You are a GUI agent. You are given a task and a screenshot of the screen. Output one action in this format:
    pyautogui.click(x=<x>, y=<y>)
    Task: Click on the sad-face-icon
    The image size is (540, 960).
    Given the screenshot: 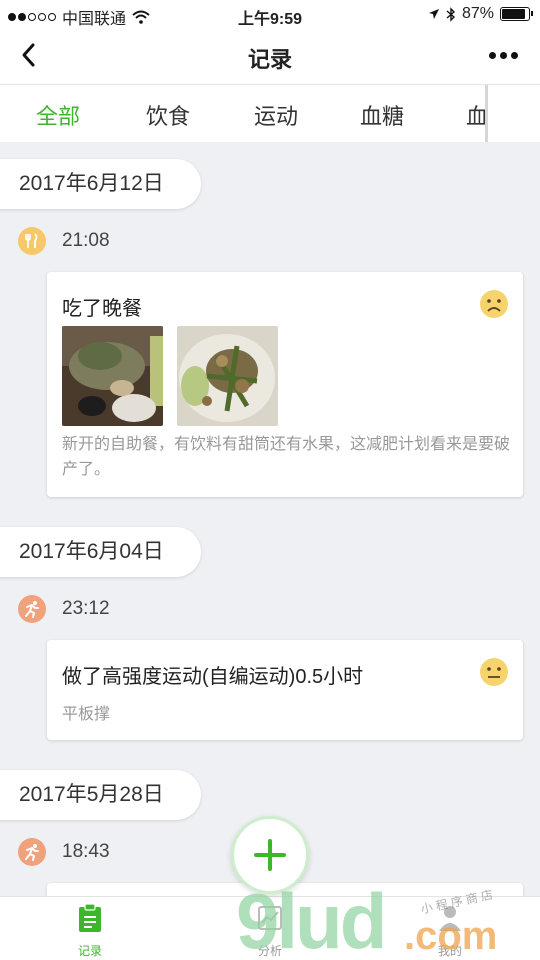 What is the action you would take?
    pyautogui.click(x=494, y=304)
    